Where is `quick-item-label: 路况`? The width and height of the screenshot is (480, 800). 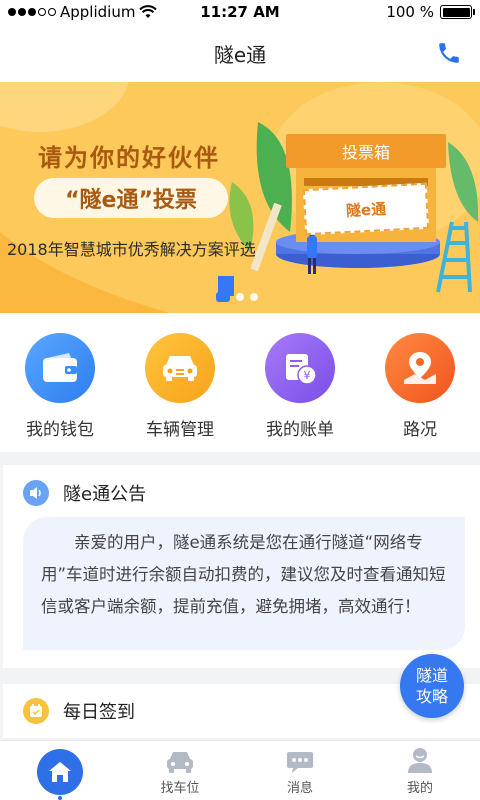
quick-item-label: 路况 is located at coordinates (420, 430).